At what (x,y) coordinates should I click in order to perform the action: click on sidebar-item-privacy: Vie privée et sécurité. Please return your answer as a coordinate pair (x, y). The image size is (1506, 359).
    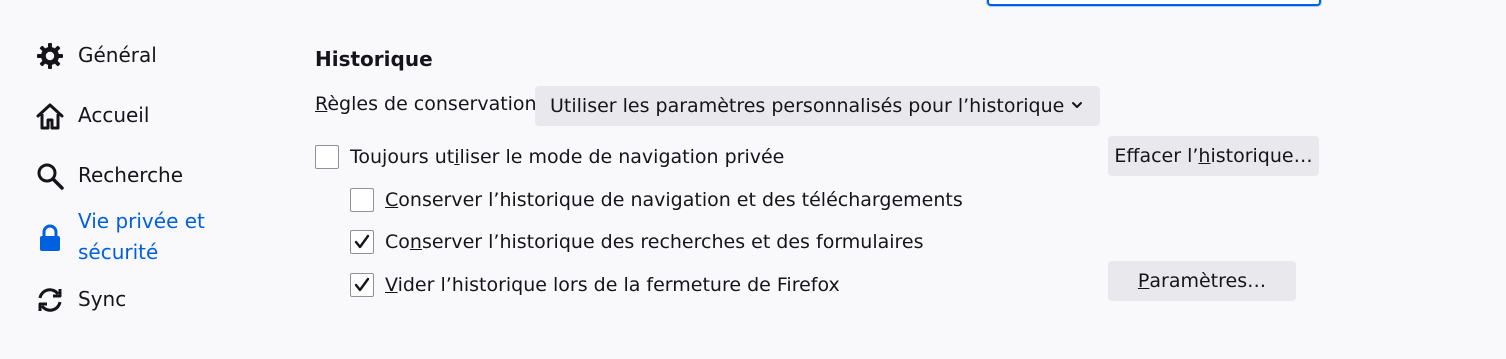
    Looking at the image, I should click on (131, 237).